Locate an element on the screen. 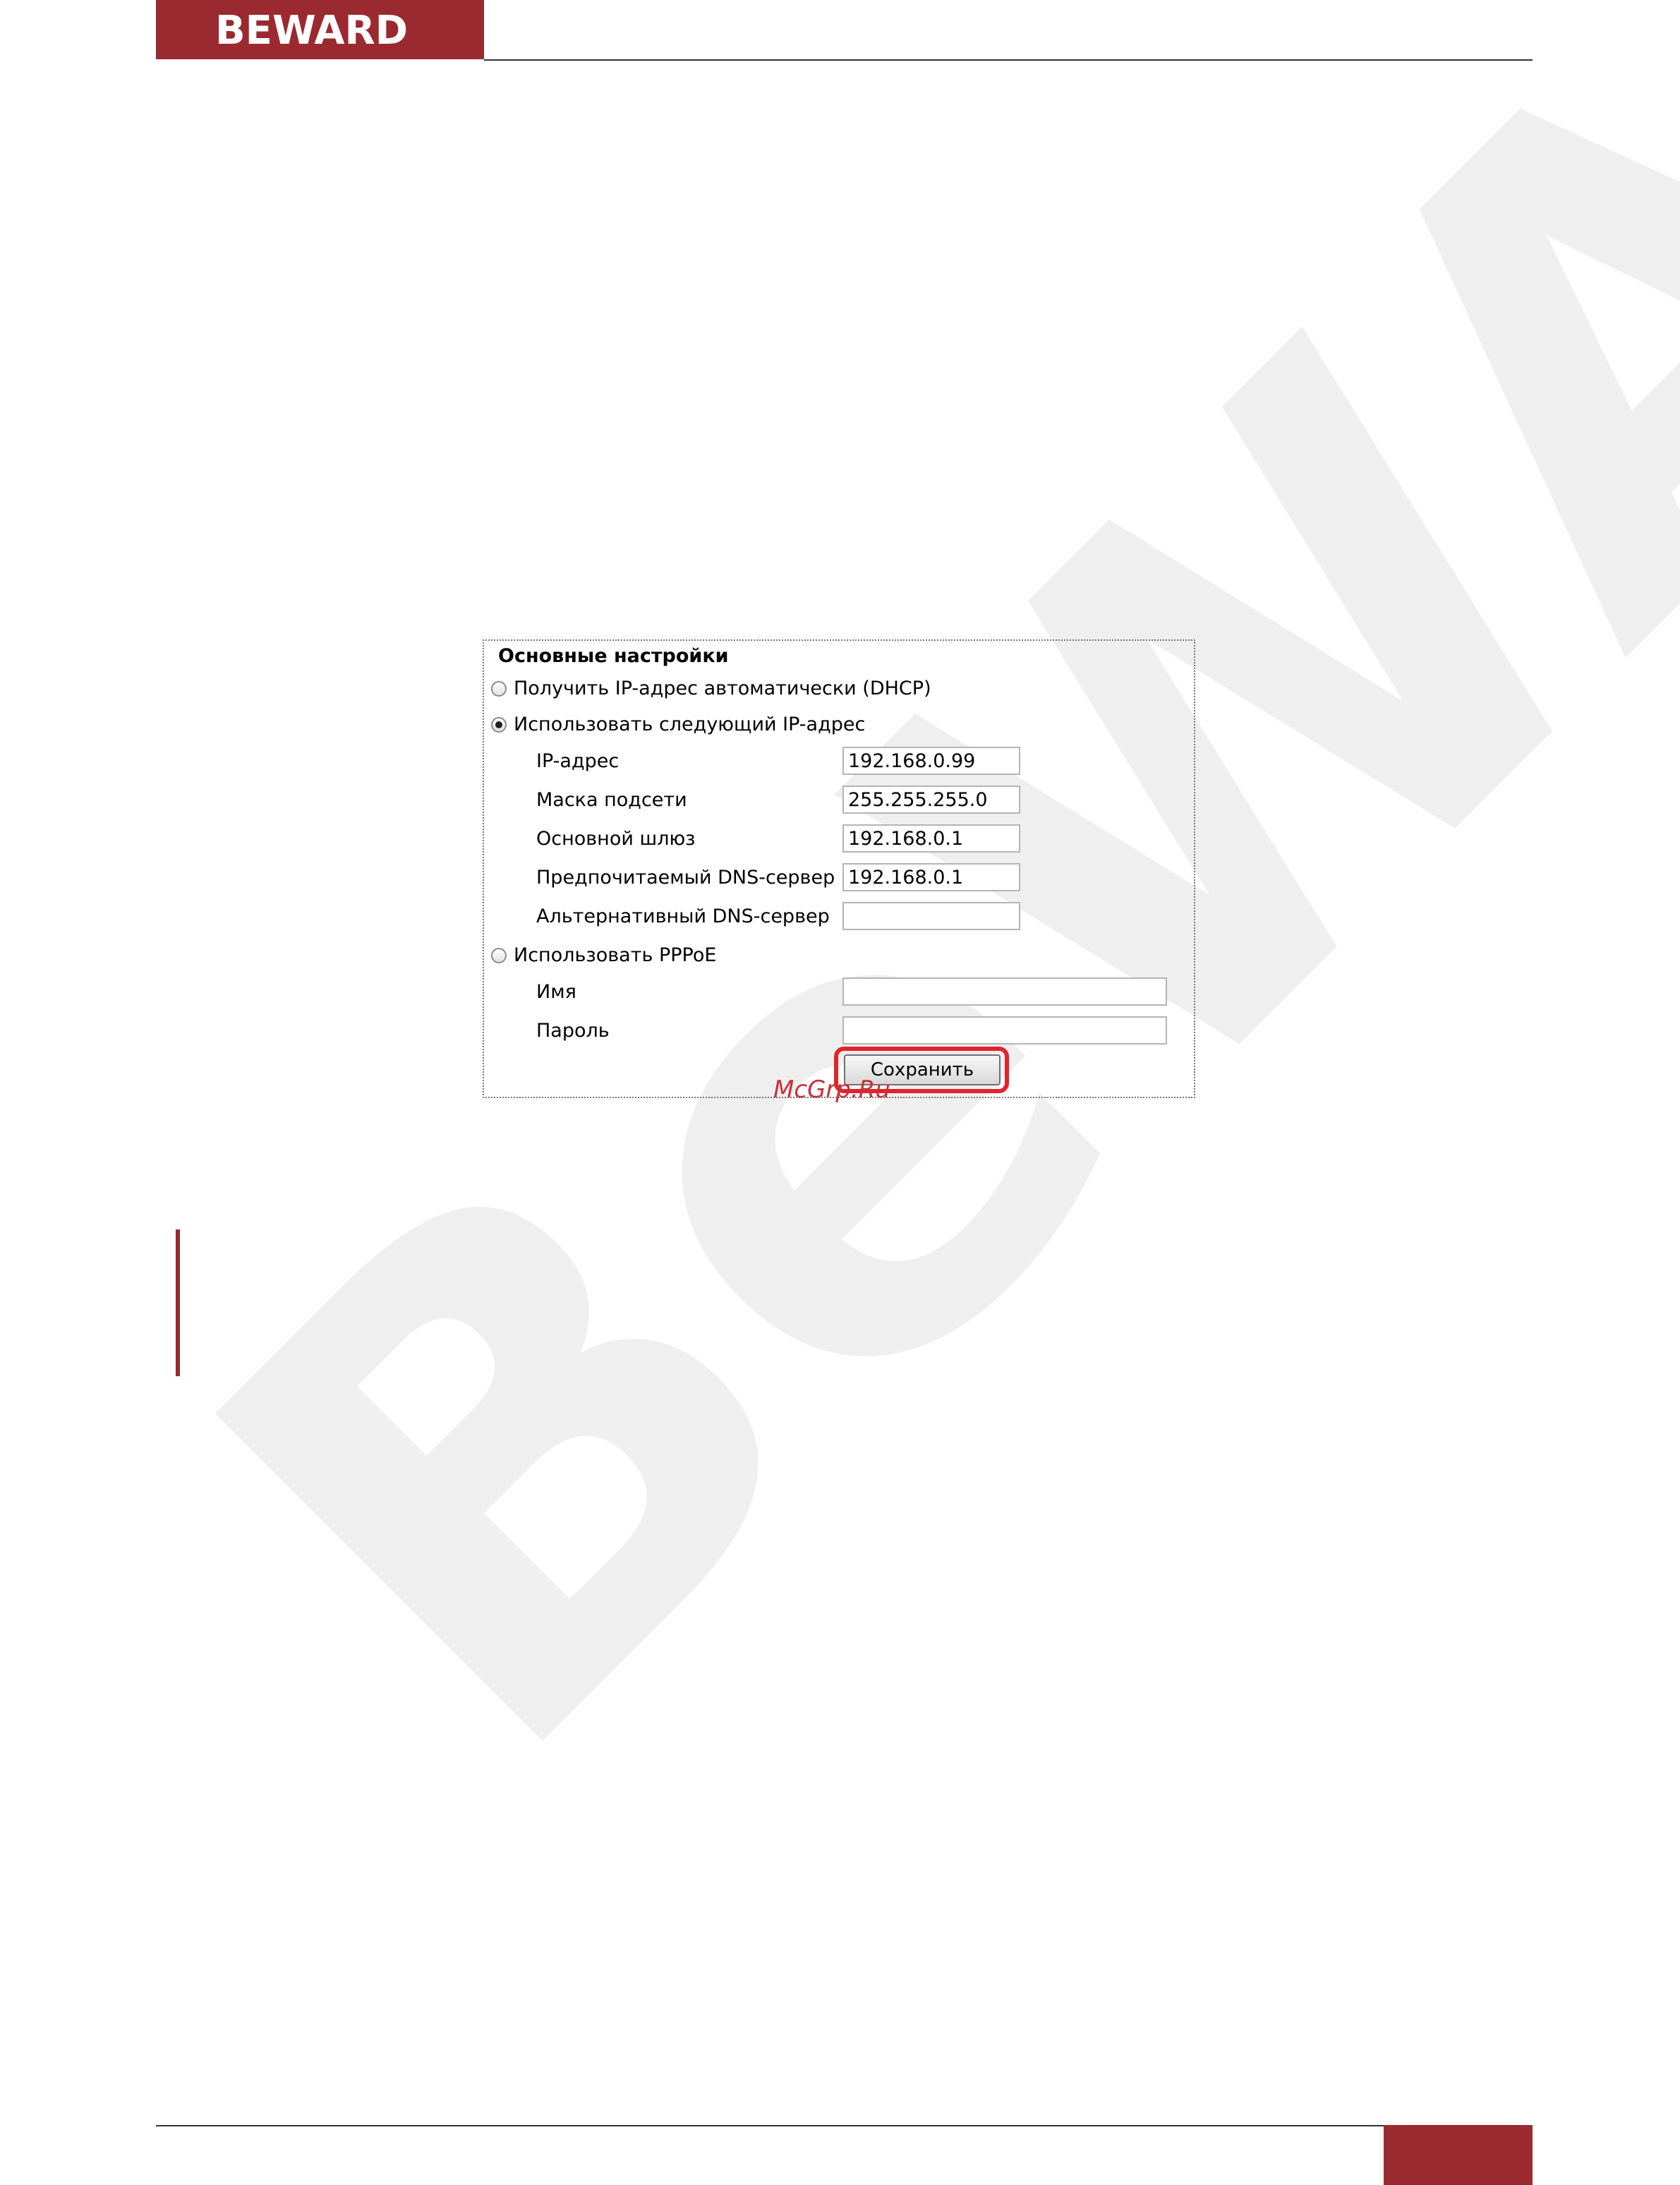 This screenshot has height=2185, width=1680. username-input is located at coordinates (1004, 991).